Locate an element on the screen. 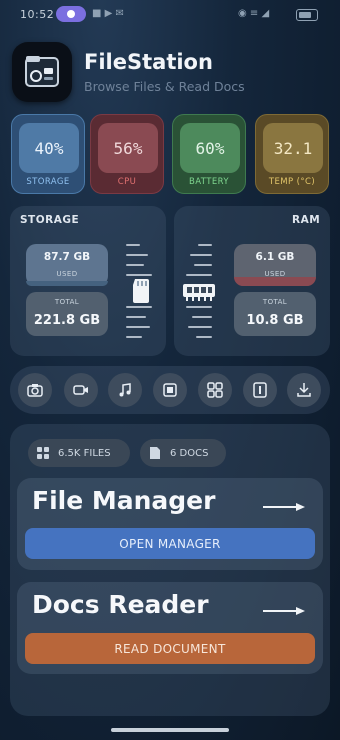  document-icon is located at coordinates (260, 390).